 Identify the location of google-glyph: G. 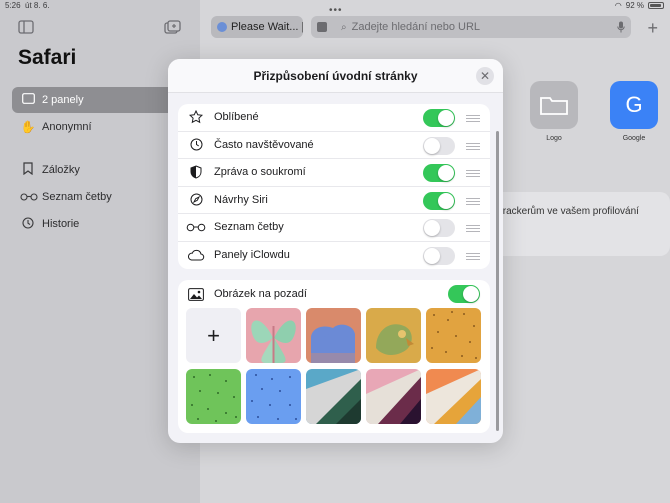
(634, 104).